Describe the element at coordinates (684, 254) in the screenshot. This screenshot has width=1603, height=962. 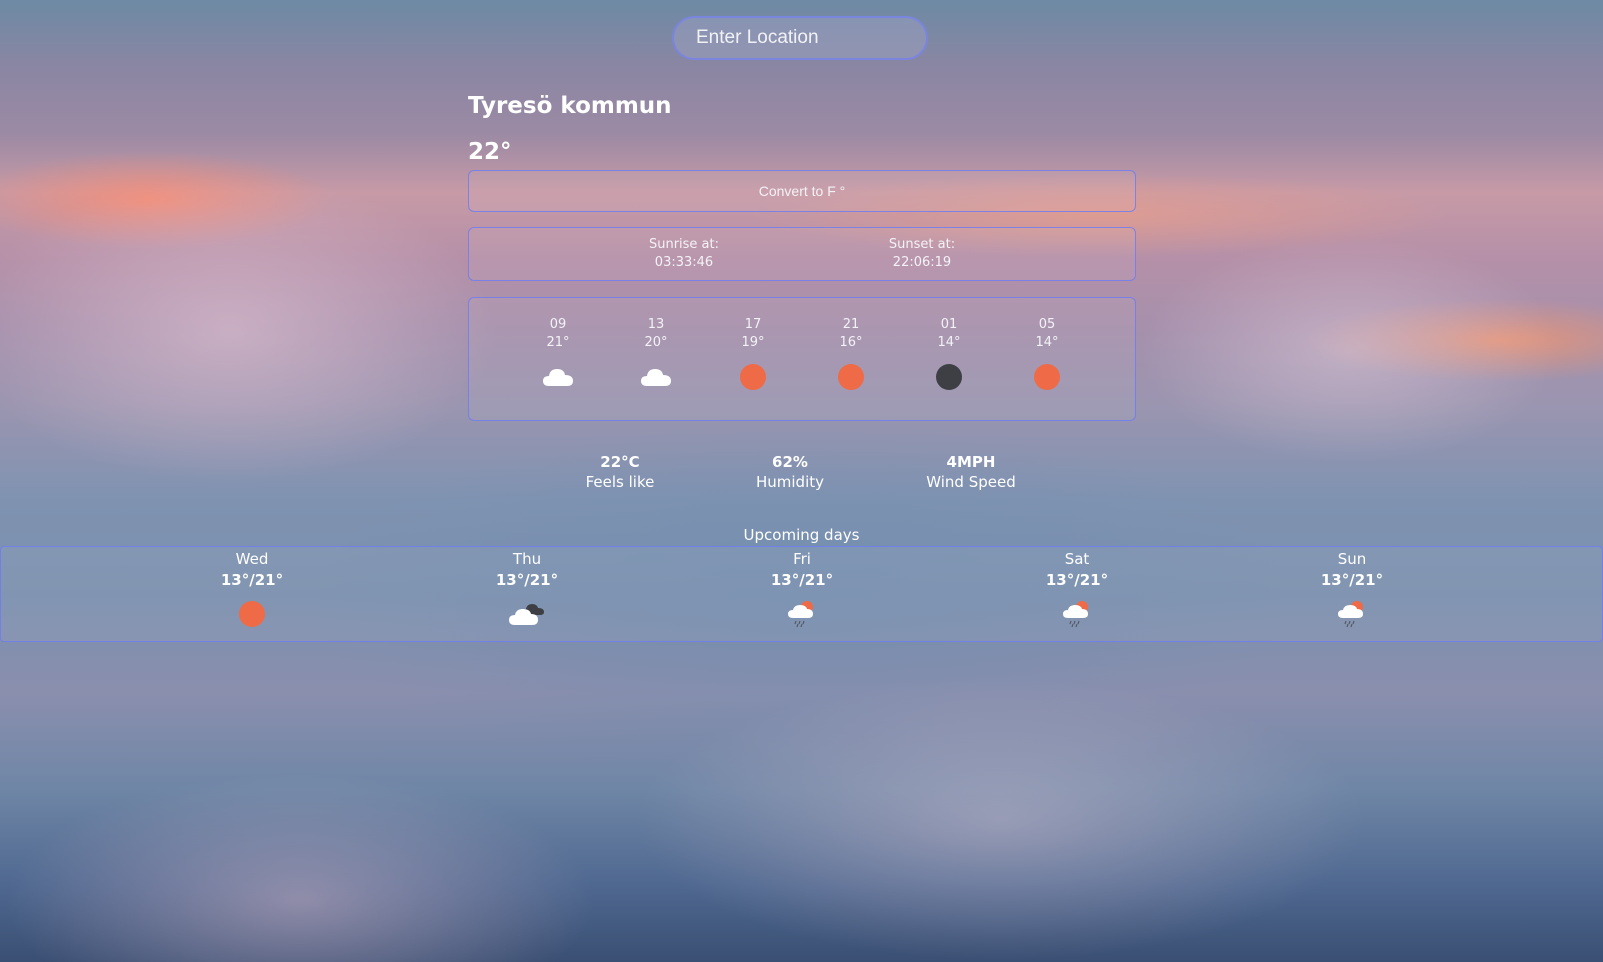
I see `sunrise-block: Sunrise at: 03:33:46` at that location.